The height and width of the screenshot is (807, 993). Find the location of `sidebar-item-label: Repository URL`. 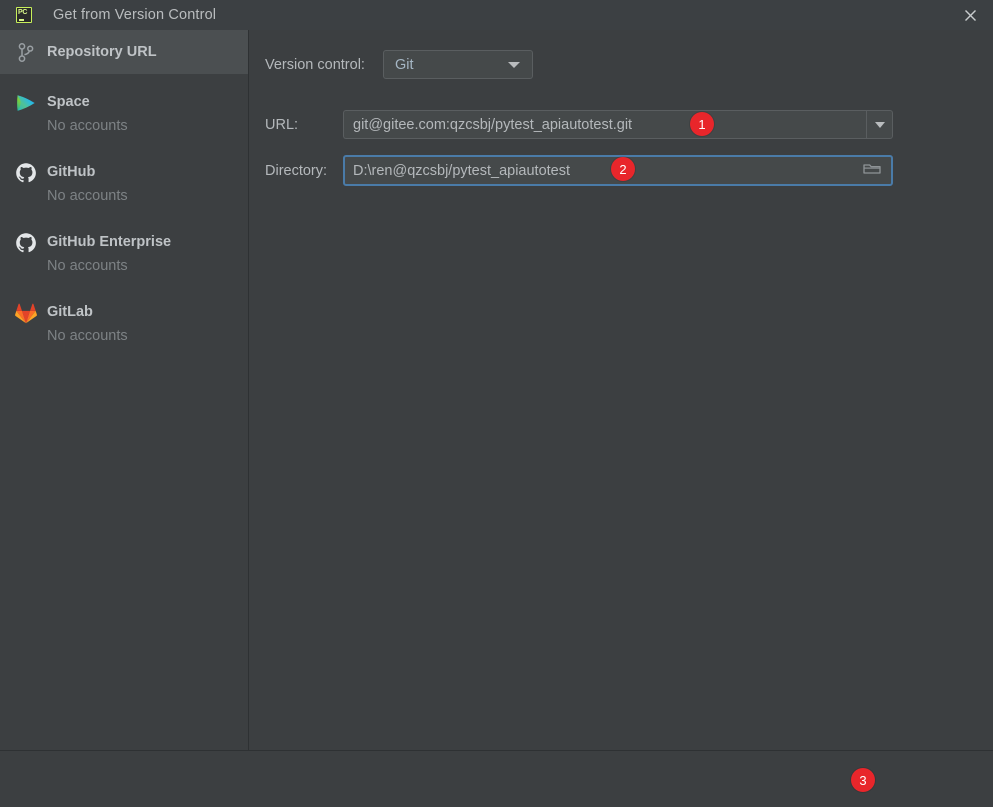

sidebar-item-label: Repository URL is located at coordinates (102, 52).